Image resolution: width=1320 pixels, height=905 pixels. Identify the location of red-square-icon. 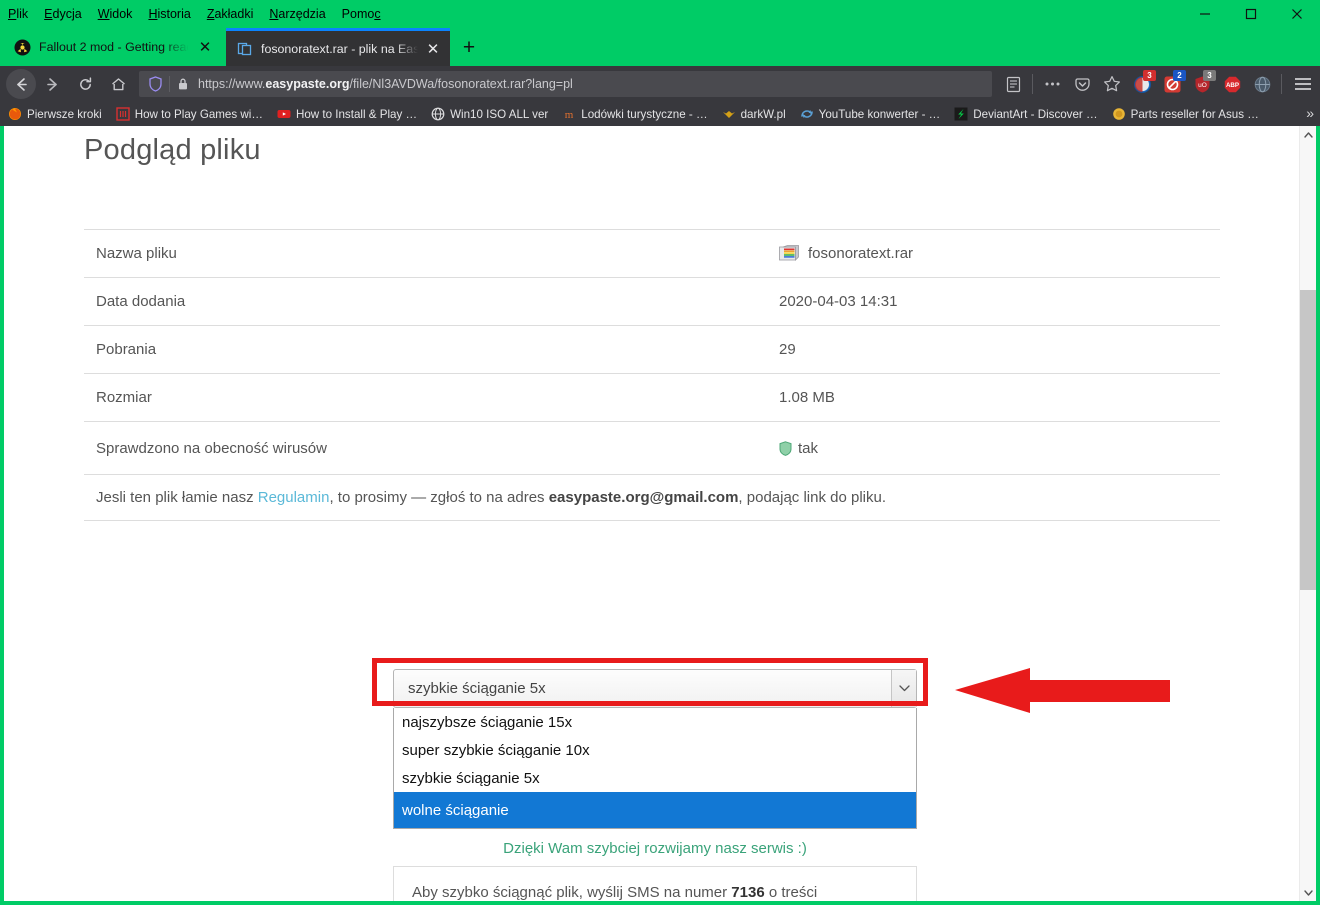
(123, 114).